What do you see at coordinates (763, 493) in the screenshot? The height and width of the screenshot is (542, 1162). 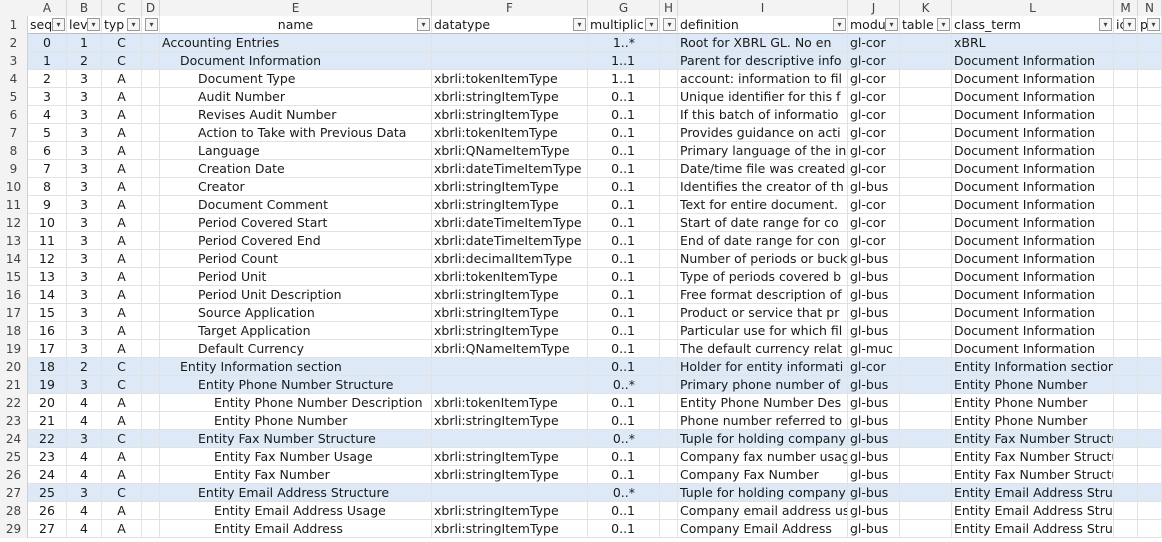 I see `definition-cell: Tuple for holding company` at bounding box center [763, 493].